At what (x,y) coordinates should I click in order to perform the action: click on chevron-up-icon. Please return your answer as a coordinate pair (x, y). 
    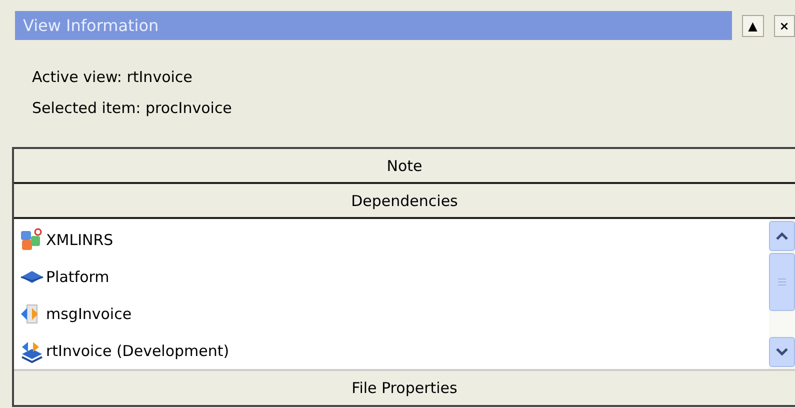
    Looking at the image, I should click on (782, 236).